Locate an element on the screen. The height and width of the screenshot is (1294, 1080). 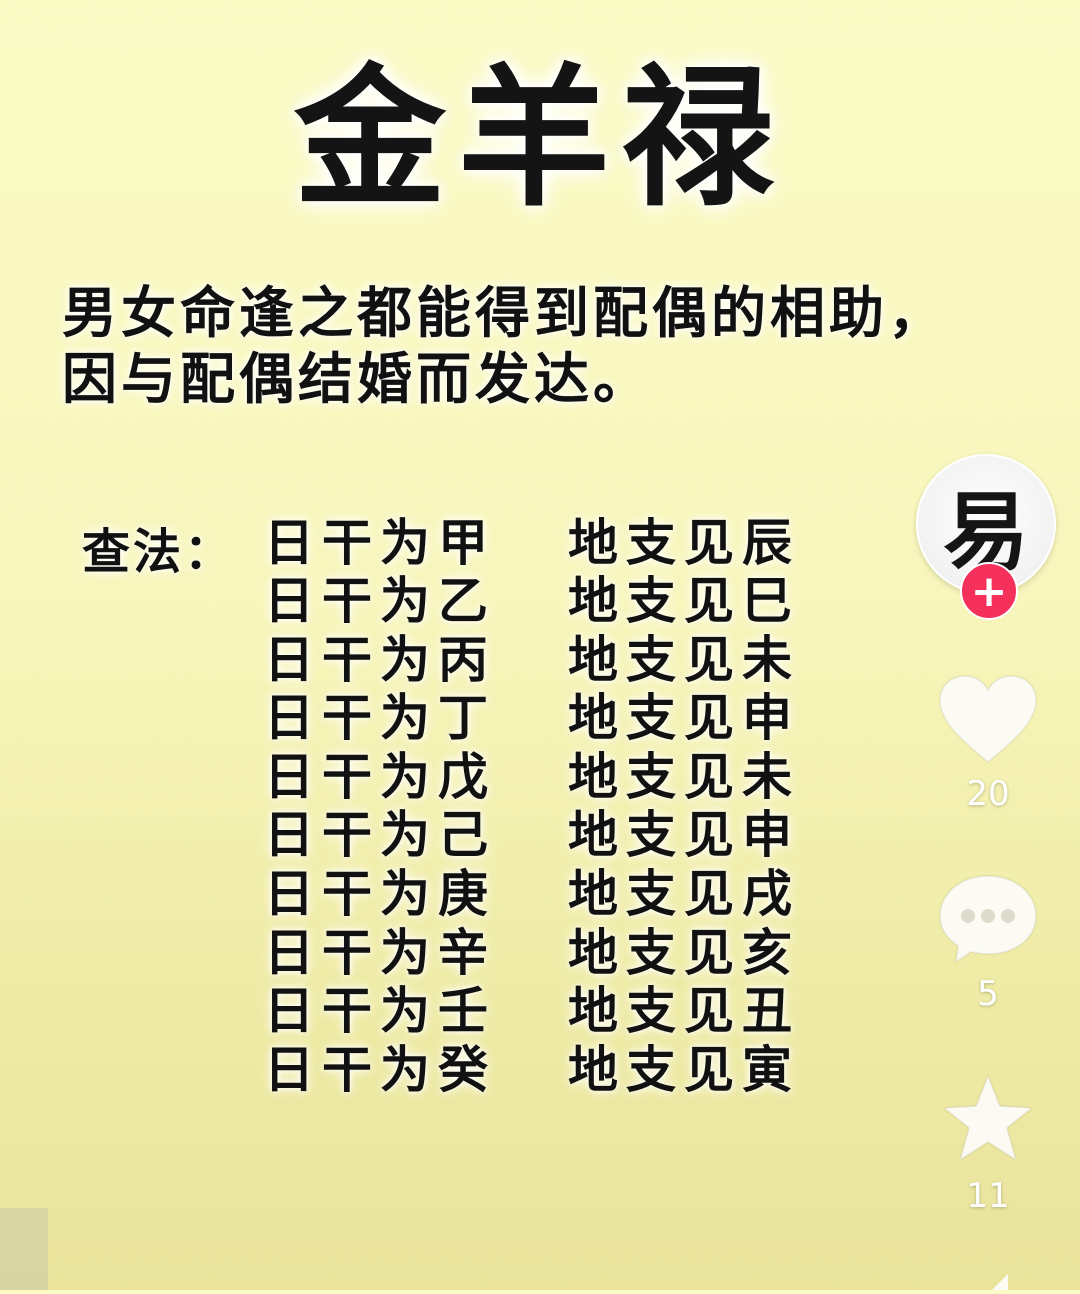
rule-branch: 地支见巳 is located at coordinates (684, 600).